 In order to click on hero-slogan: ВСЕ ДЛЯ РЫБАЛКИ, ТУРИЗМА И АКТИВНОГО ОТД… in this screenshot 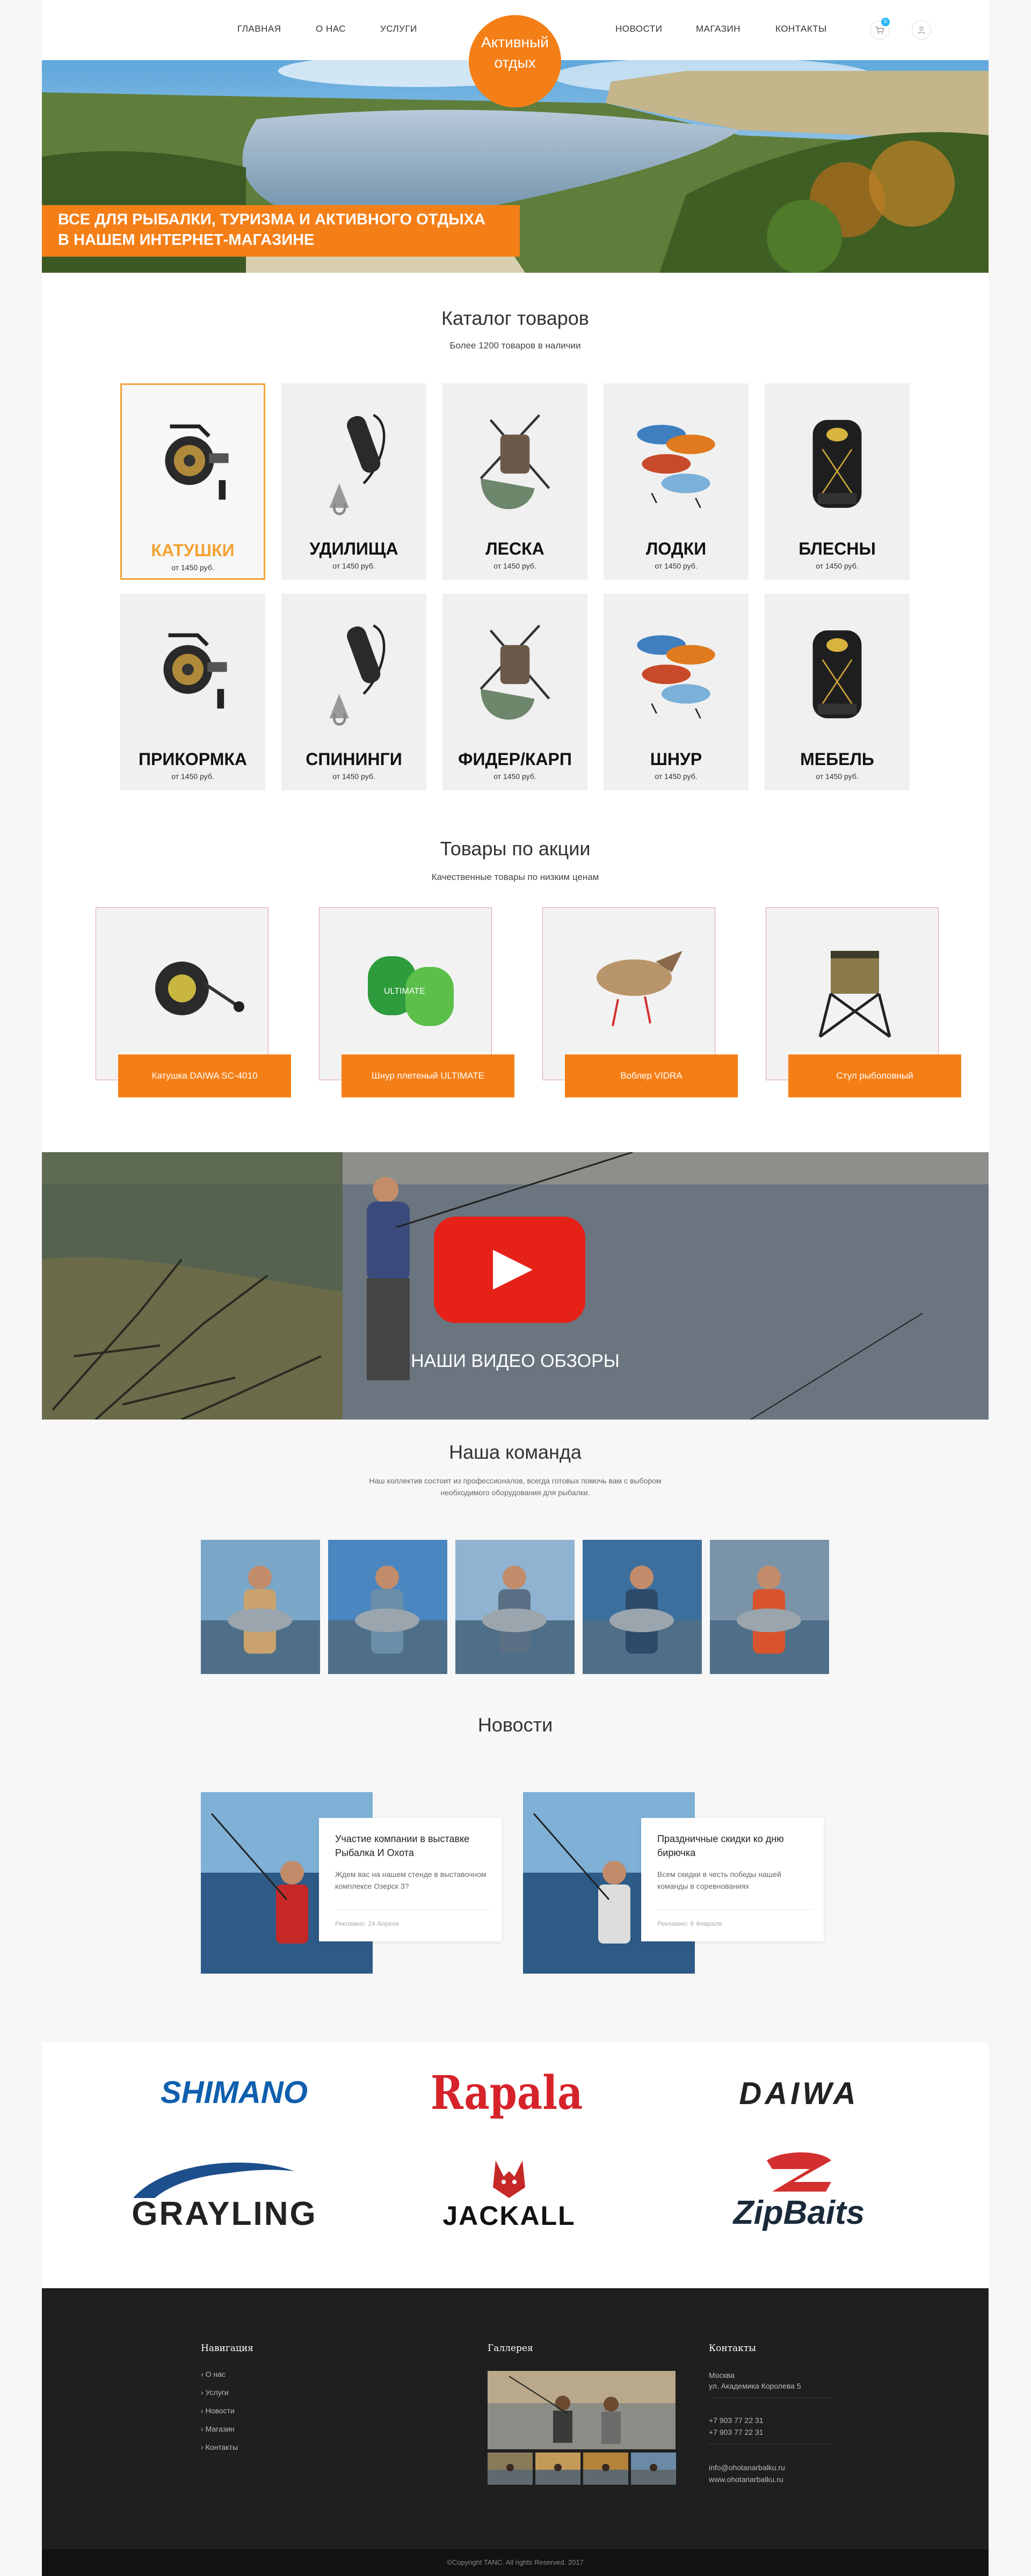, I will do `click(281, 231)`.